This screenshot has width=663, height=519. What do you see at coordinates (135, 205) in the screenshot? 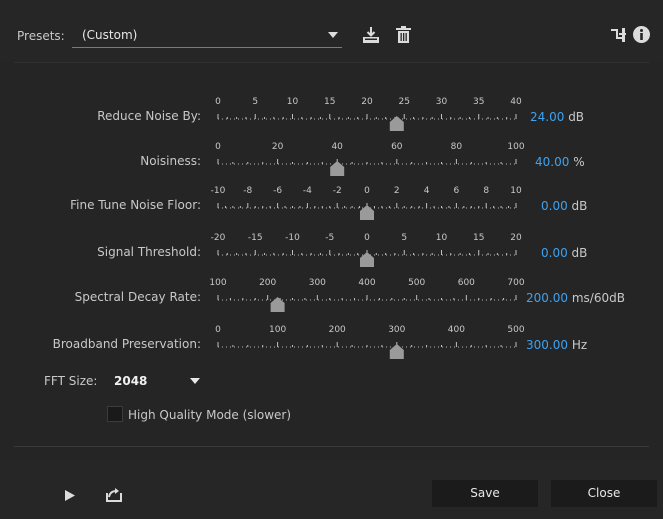
I see `slider-label: Fine Tune Noise Floor:` at bounding box center [135, 205].